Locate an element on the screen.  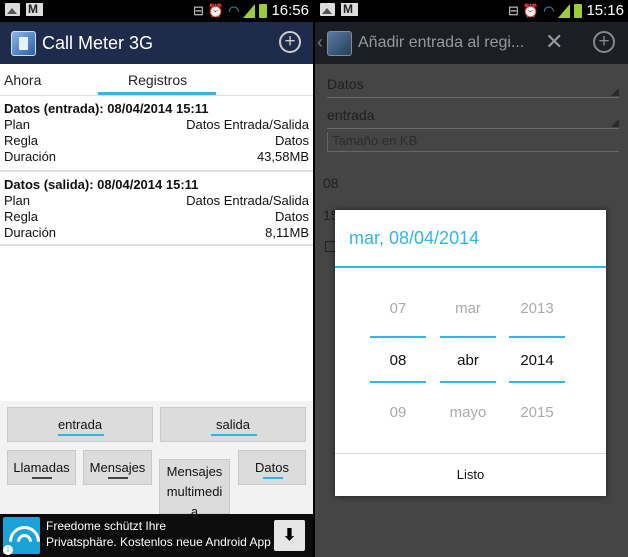
year-prev: 2013 is located at coordinates (537, 308).